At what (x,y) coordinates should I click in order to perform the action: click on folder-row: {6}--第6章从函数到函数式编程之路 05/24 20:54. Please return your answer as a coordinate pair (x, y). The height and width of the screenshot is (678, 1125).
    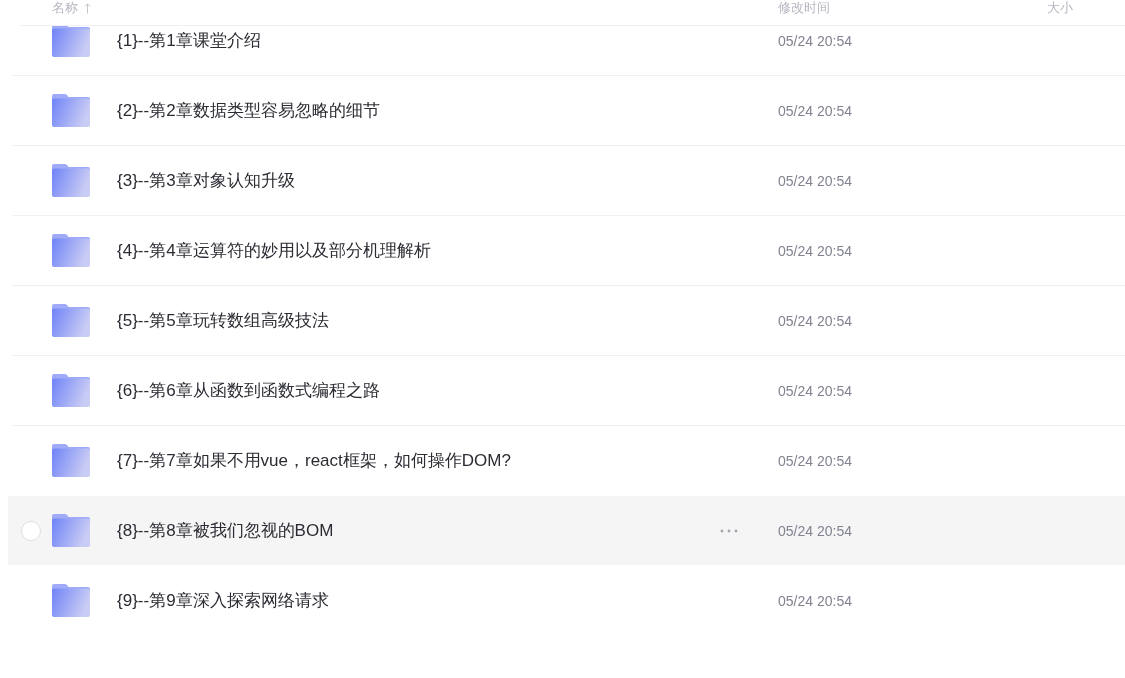
    Looking at the image, I should click on (566, 390).